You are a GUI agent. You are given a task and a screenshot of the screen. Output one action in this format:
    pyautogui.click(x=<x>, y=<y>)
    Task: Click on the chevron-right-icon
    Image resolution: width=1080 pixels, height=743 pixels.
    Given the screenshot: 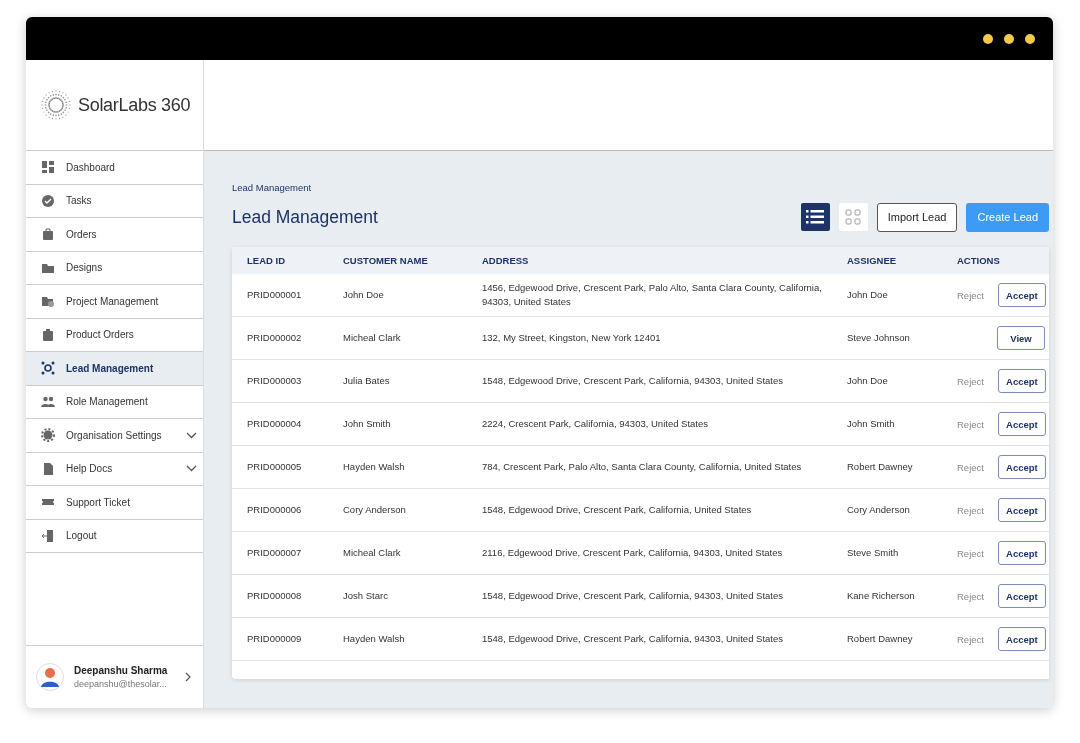 What is the action you would take?
    pyautogui.click(x=188, y=677)
    